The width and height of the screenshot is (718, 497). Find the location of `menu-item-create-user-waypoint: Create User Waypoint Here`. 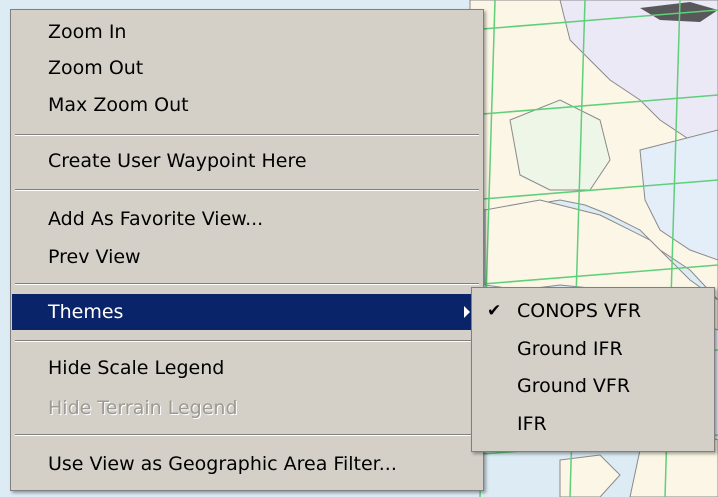

menu-item-create-user-waypoint: Create User Waypoint Here is located at coordinates (247, 161).